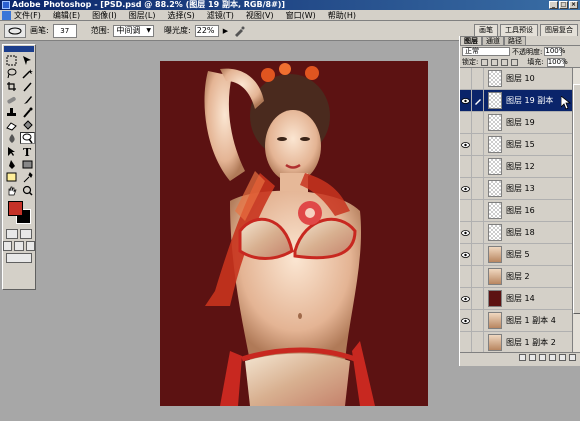  I want to click on crop-tool, so click(11, 86).